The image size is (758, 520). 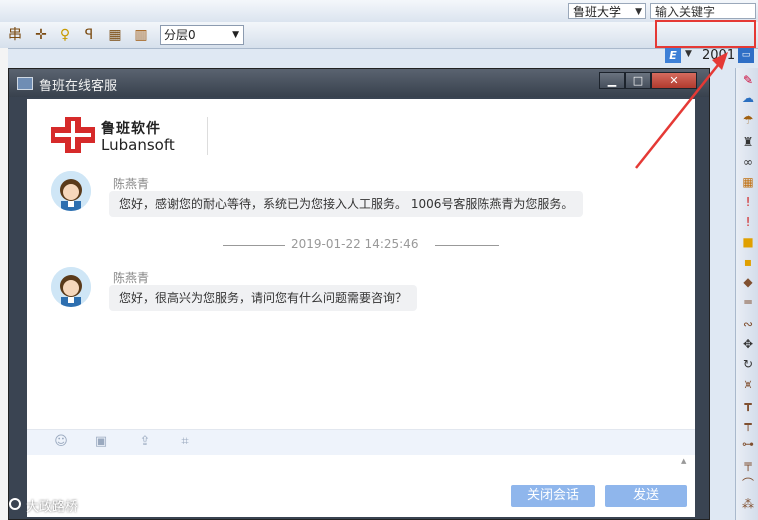 I want to click on timestamp-divider-right, so click(x=467, y=245).